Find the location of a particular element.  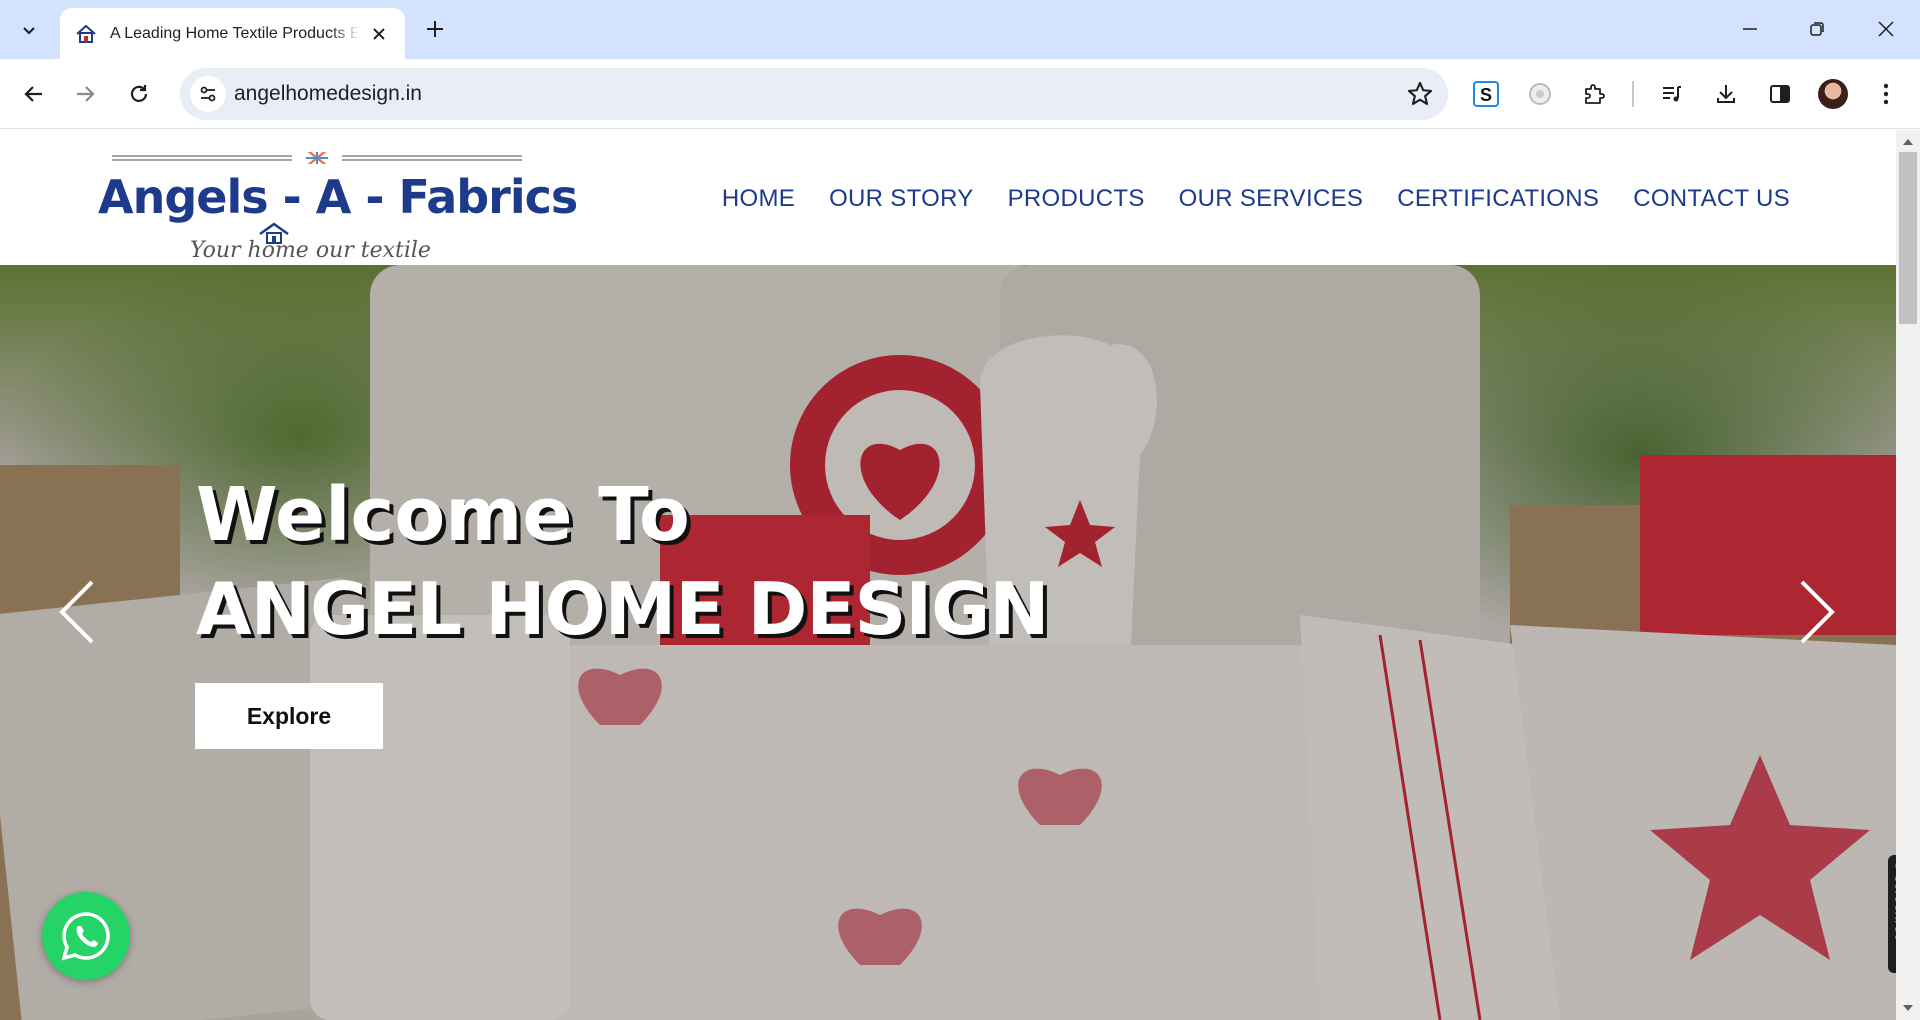

svg-text: S is located at coordinates (1486, 95).